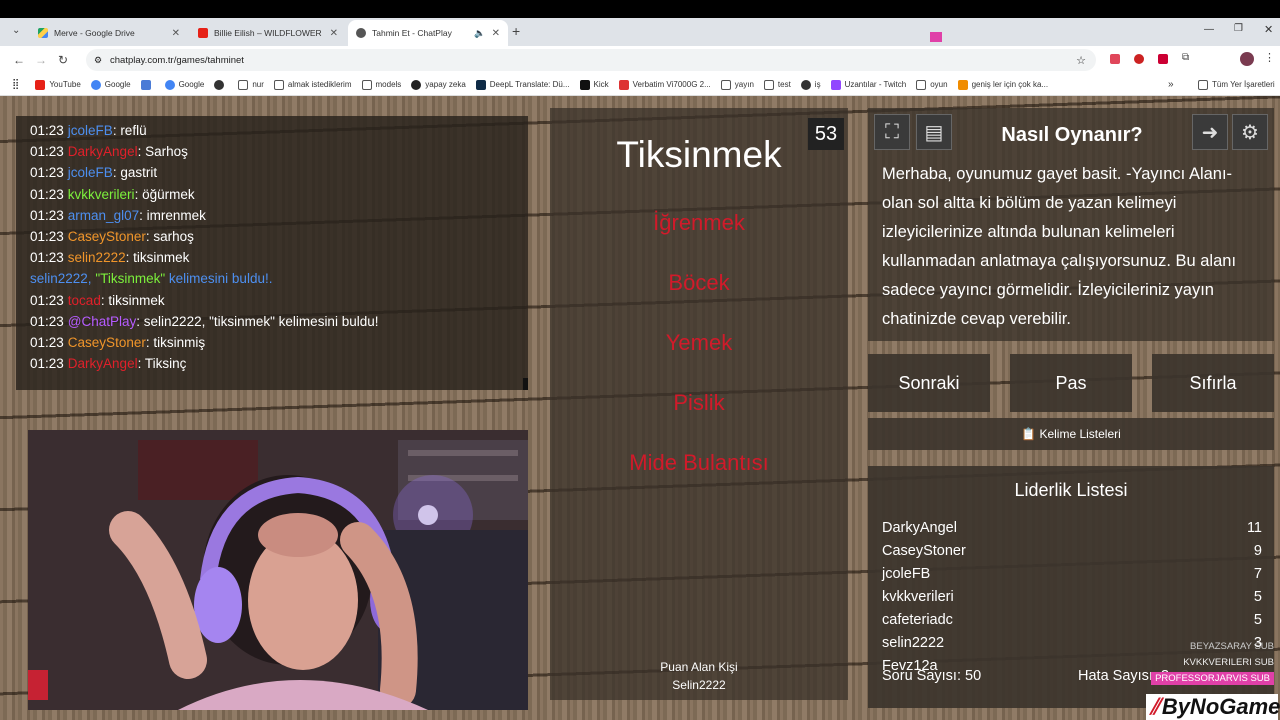  What do you see at coordinates (110, 84) in the screenshot?
I see `bookmark-google: Google` at bounding box center [110, 84].